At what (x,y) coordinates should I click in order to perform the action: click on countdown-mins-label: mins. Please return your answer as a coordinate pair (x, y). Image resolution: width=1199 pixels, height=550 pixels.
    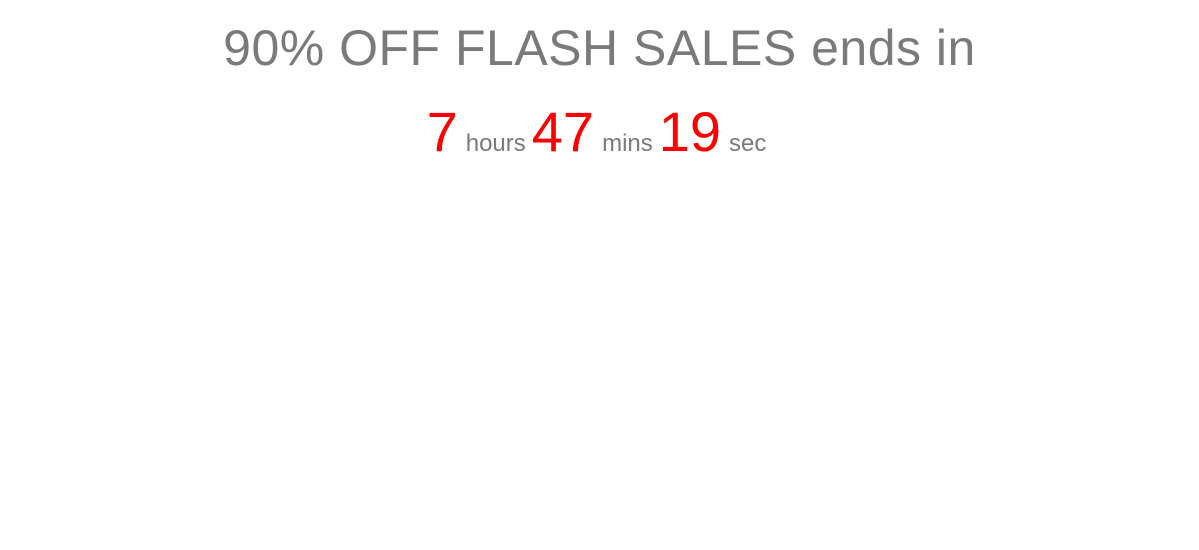
    Looking at the image, I should click on (627, 143).